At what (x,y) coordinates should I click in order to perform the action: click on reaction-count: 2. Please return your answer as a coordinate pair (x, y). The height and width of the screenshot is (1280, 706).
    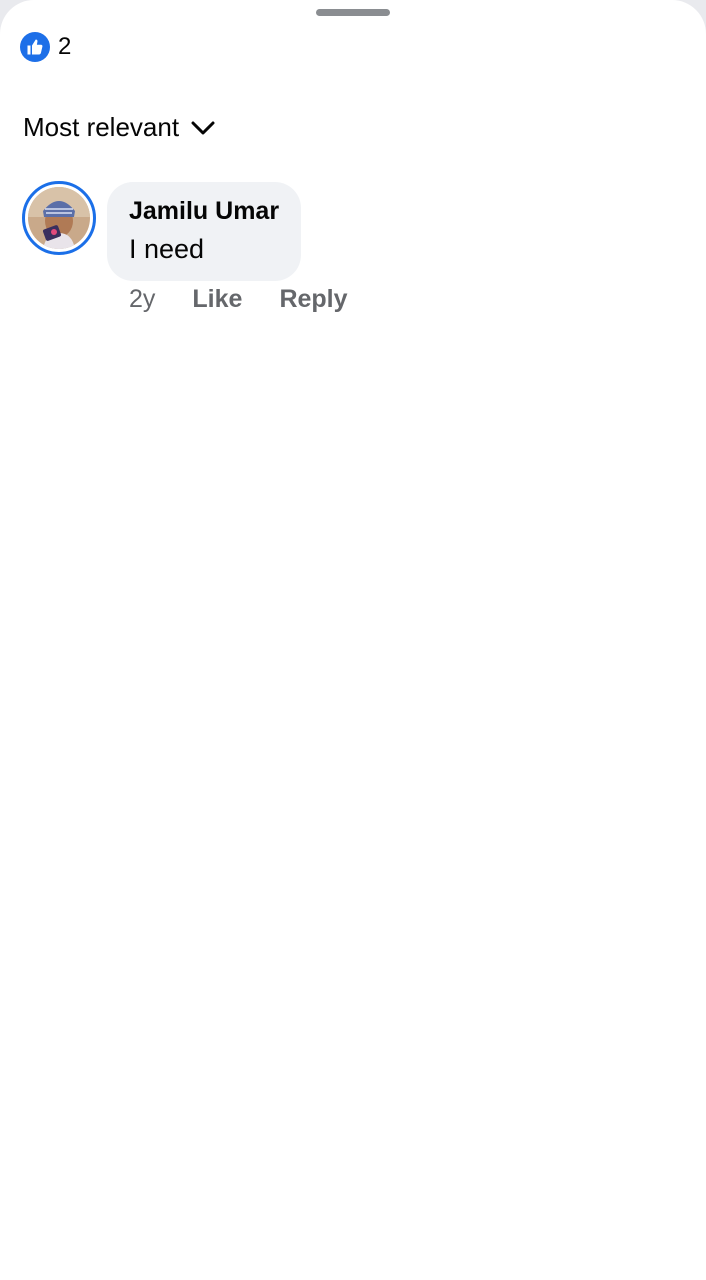
    Looking at the image, I should click on (65, 46).